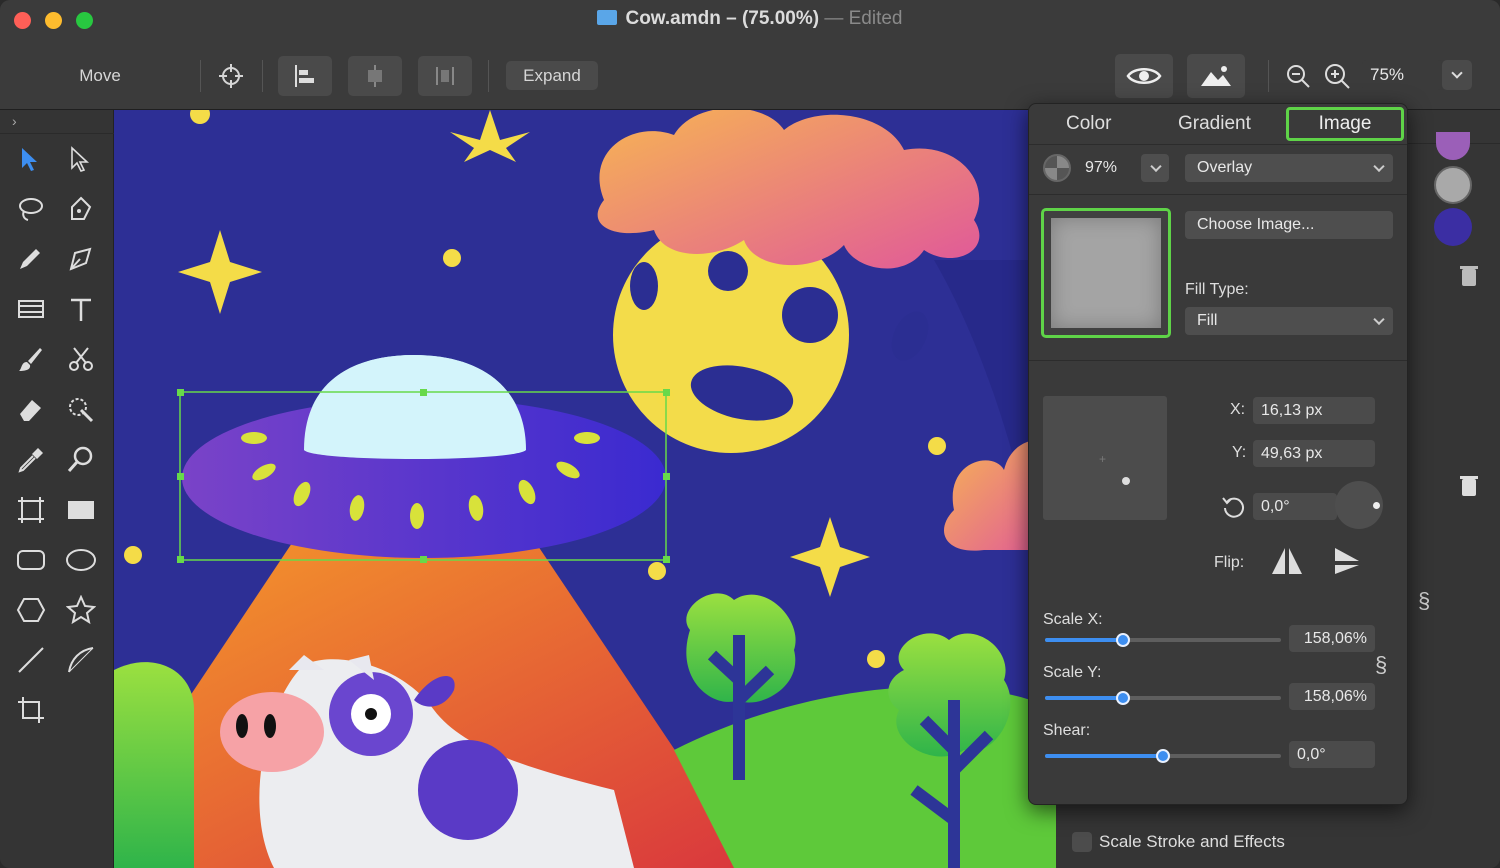 This screenshot has width=1500, height=868. Describe the element at coordinates (31, 310) in the screenshot. I see `text-frame-icon` at that location.